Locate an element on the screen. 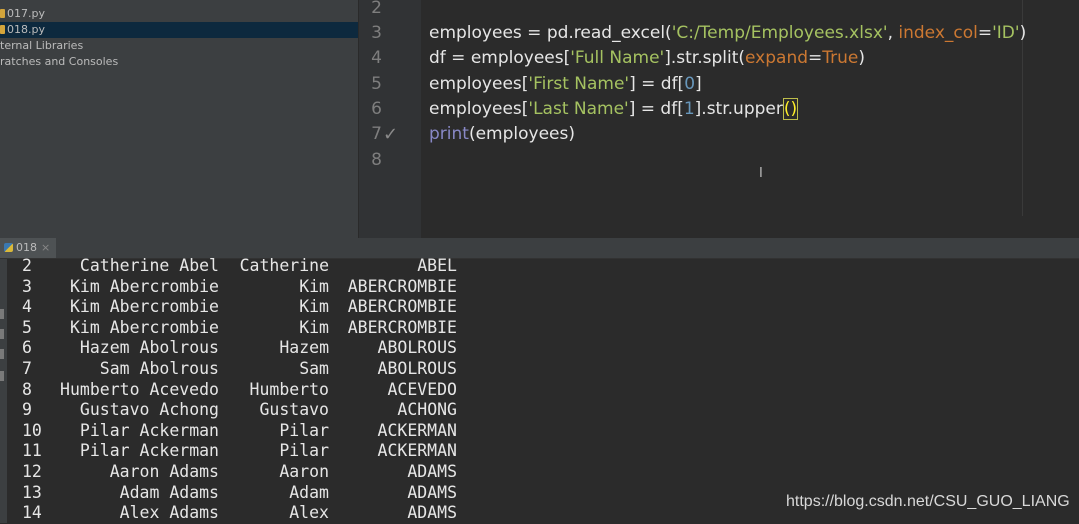 Image resolution: width=1079 pixels, height=524 pixels. code-line-5: employees['First Name'] = df[0] is located at coordinates (565, 84).